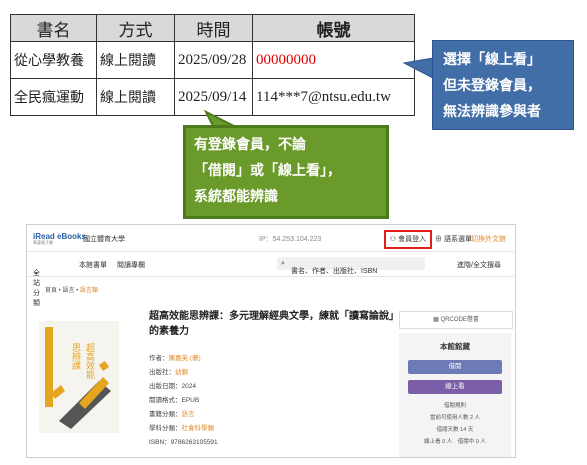  I want to click on meta-value: 2024, so click(188, 386).